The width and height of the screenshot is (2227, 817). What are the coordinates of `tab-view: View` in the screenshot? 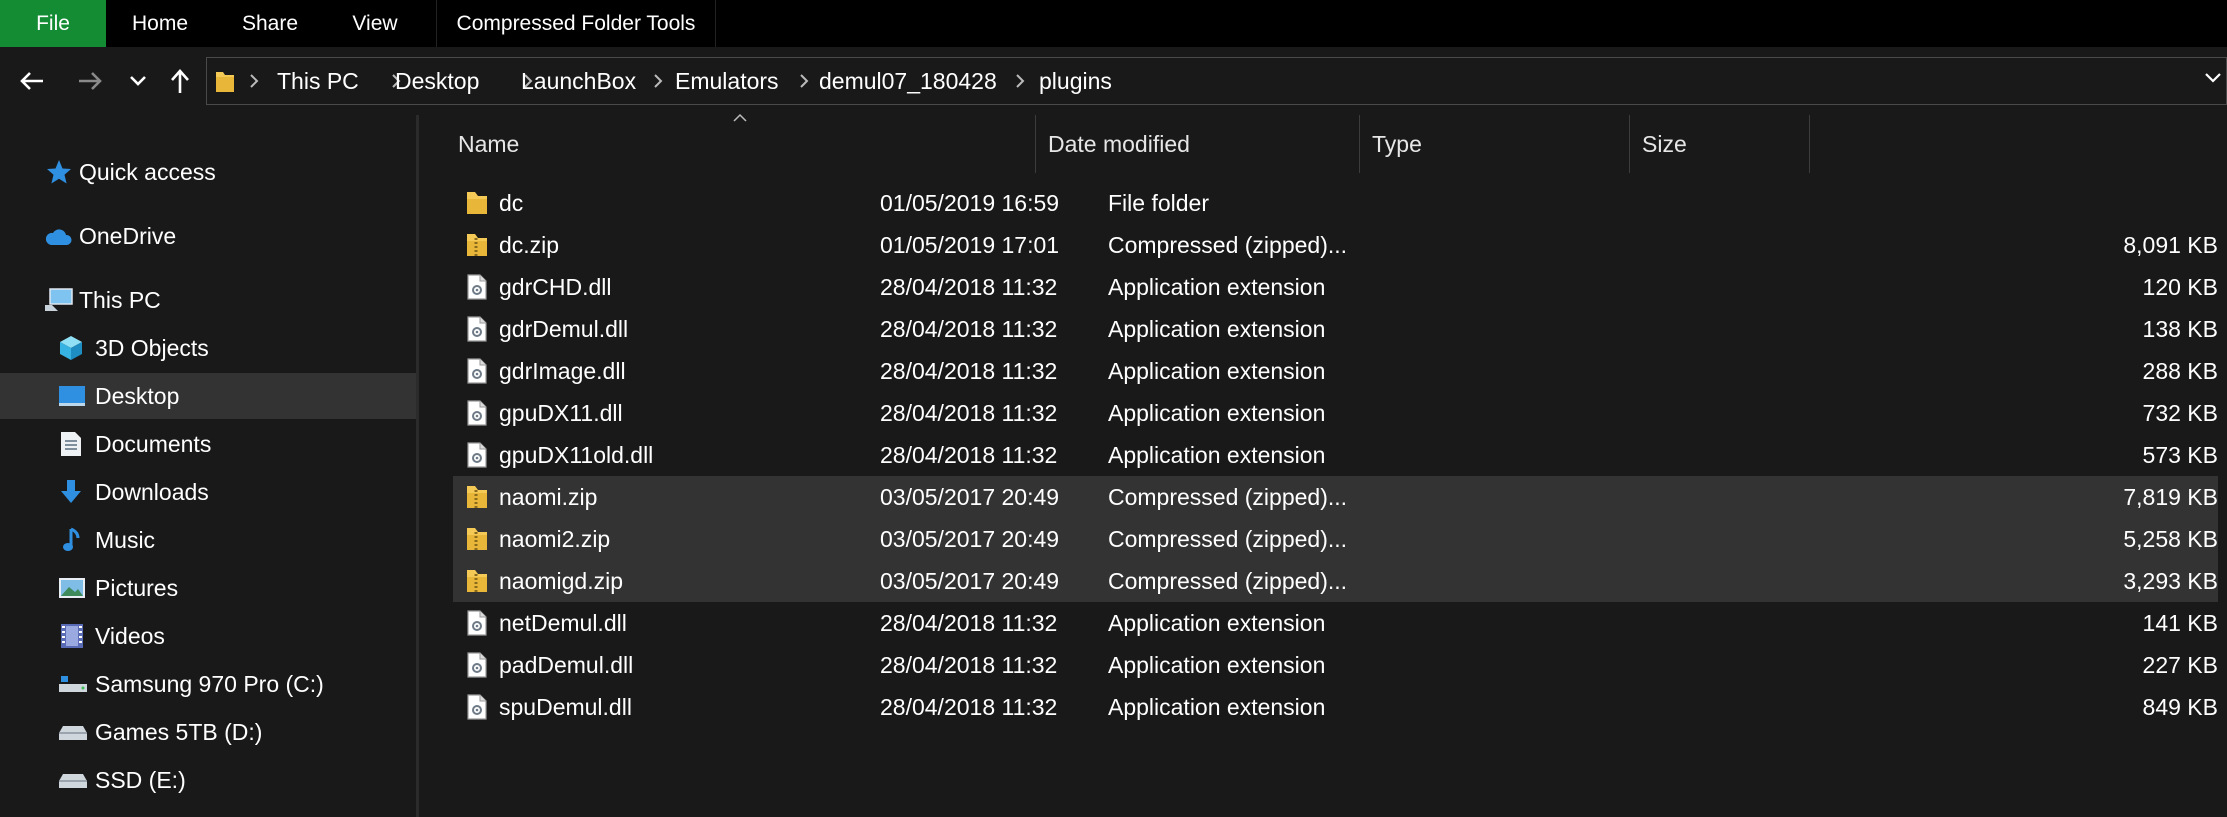 It's located at (375, 23).